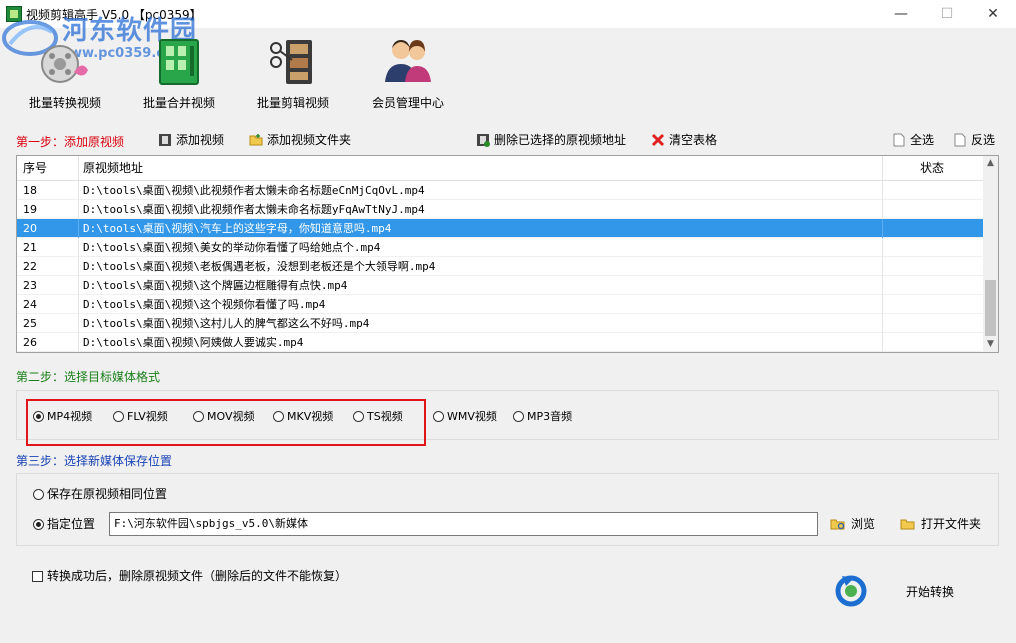 This screenshot has width=1016, height=643. What do you see at coordinates (901, 14) in the screenshot?
I see `minimize-button: —` at bounding box center [901, 14].